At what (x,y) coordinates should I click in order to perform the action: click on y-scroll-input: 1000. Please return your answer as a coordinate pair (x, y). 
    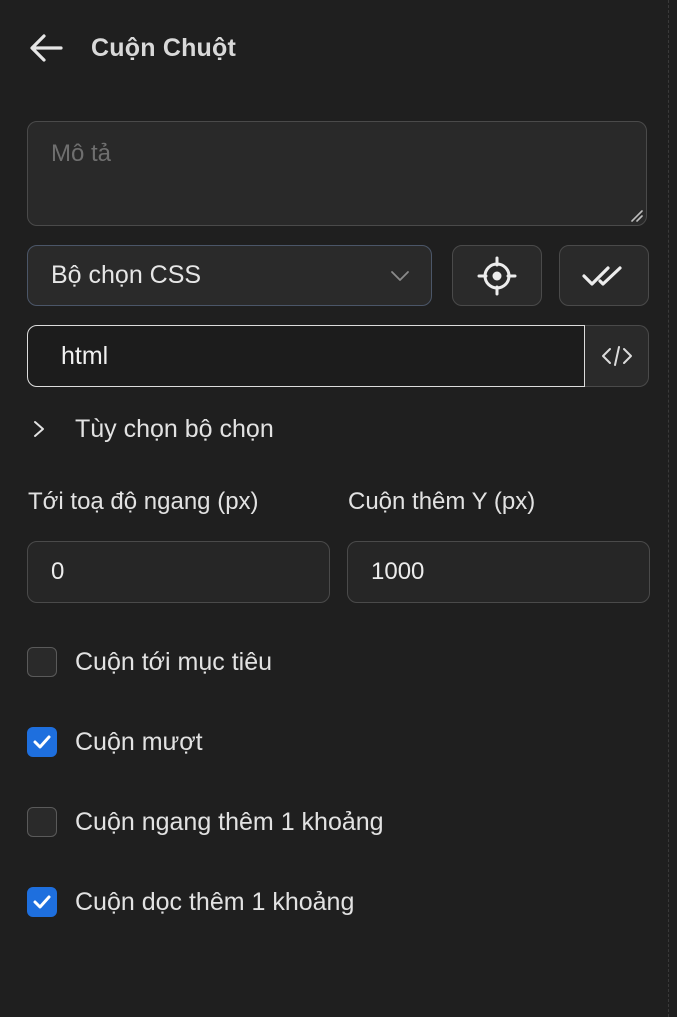
    Looking at the image, I should click on (498, 572).